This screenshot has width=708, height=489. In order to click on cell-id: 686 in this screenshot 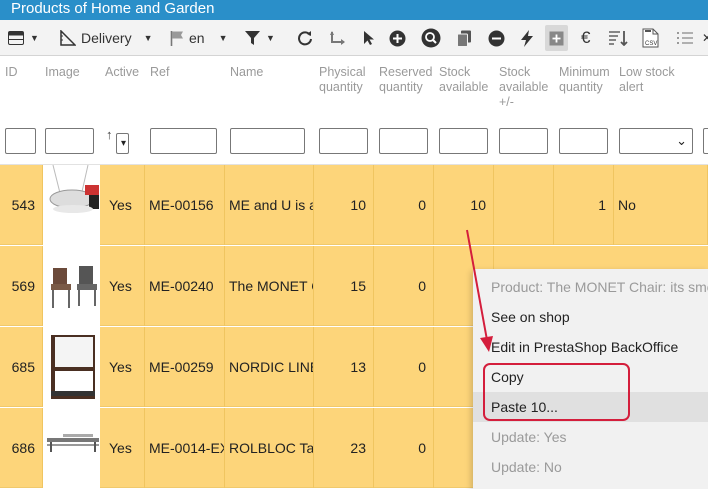, I will do `click(21, 448)`.